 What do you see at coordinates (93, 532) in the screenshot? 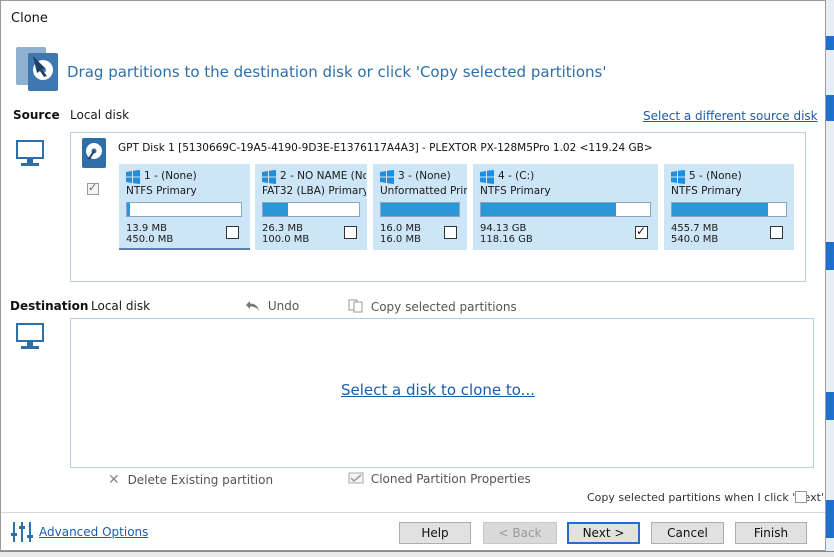
I see `advanced-options-link: Advanced Options` at bounding box center [93, 532].